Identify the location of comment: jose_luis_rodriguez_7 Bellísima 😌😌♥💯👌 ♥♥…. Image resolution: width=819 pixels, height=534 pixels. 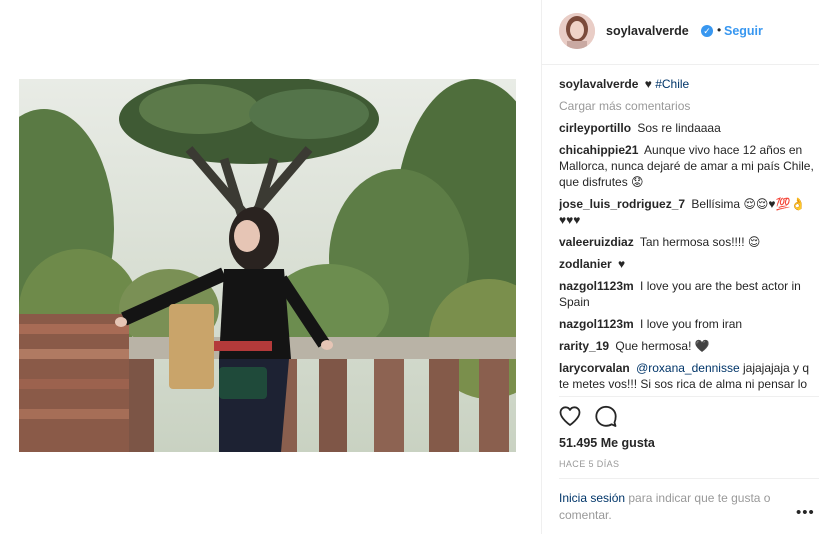
(687, 212).